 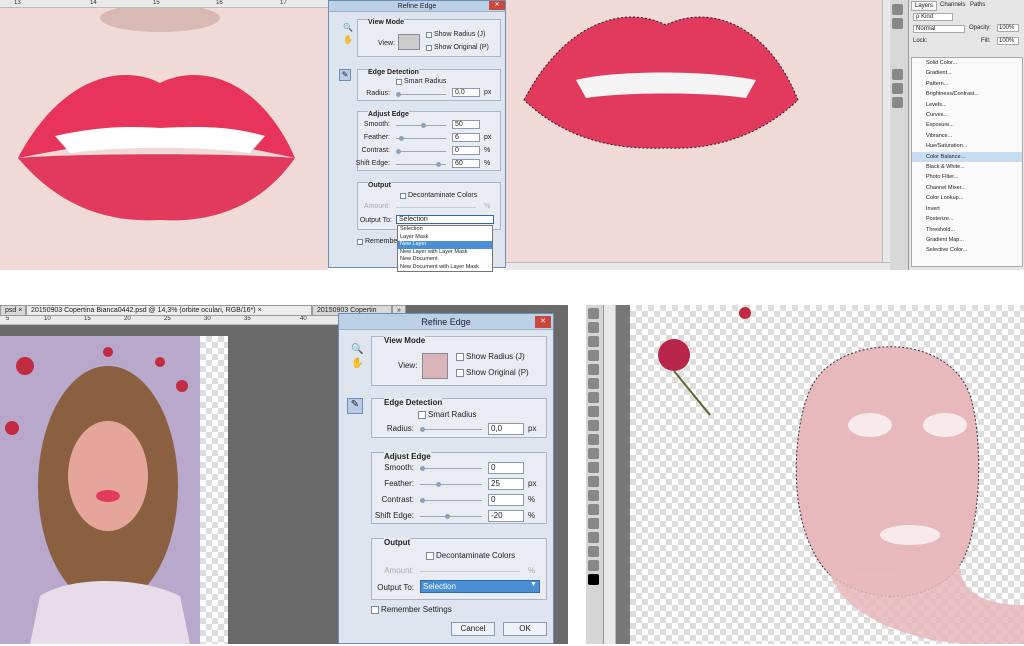 I want to click on horizontal-scrollbar, so click(x=698, y=266).